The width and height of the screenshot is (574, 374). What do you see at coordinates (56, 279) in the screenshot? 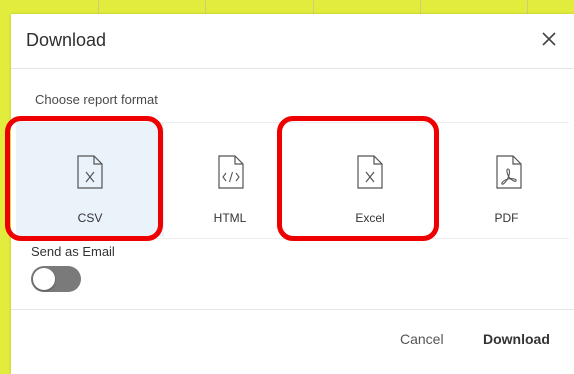
I see `send-as-email-toggle` at bounding box center [56, 279].